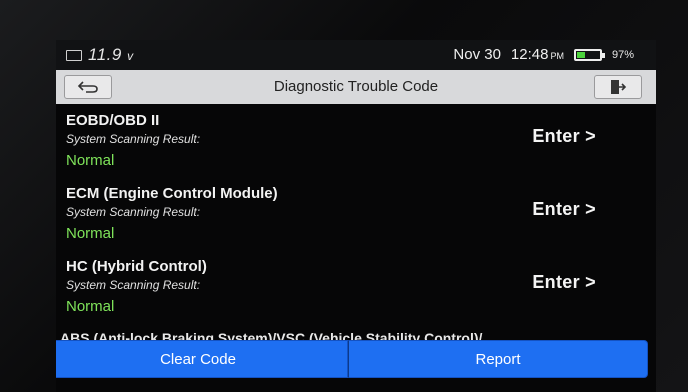 The width and height of the screenshot is (688, 392). What do you see at coordinates (202, 359) in the screenshot?
I see `clear-code-button: Clear Code` at bounding box center [202, 359].